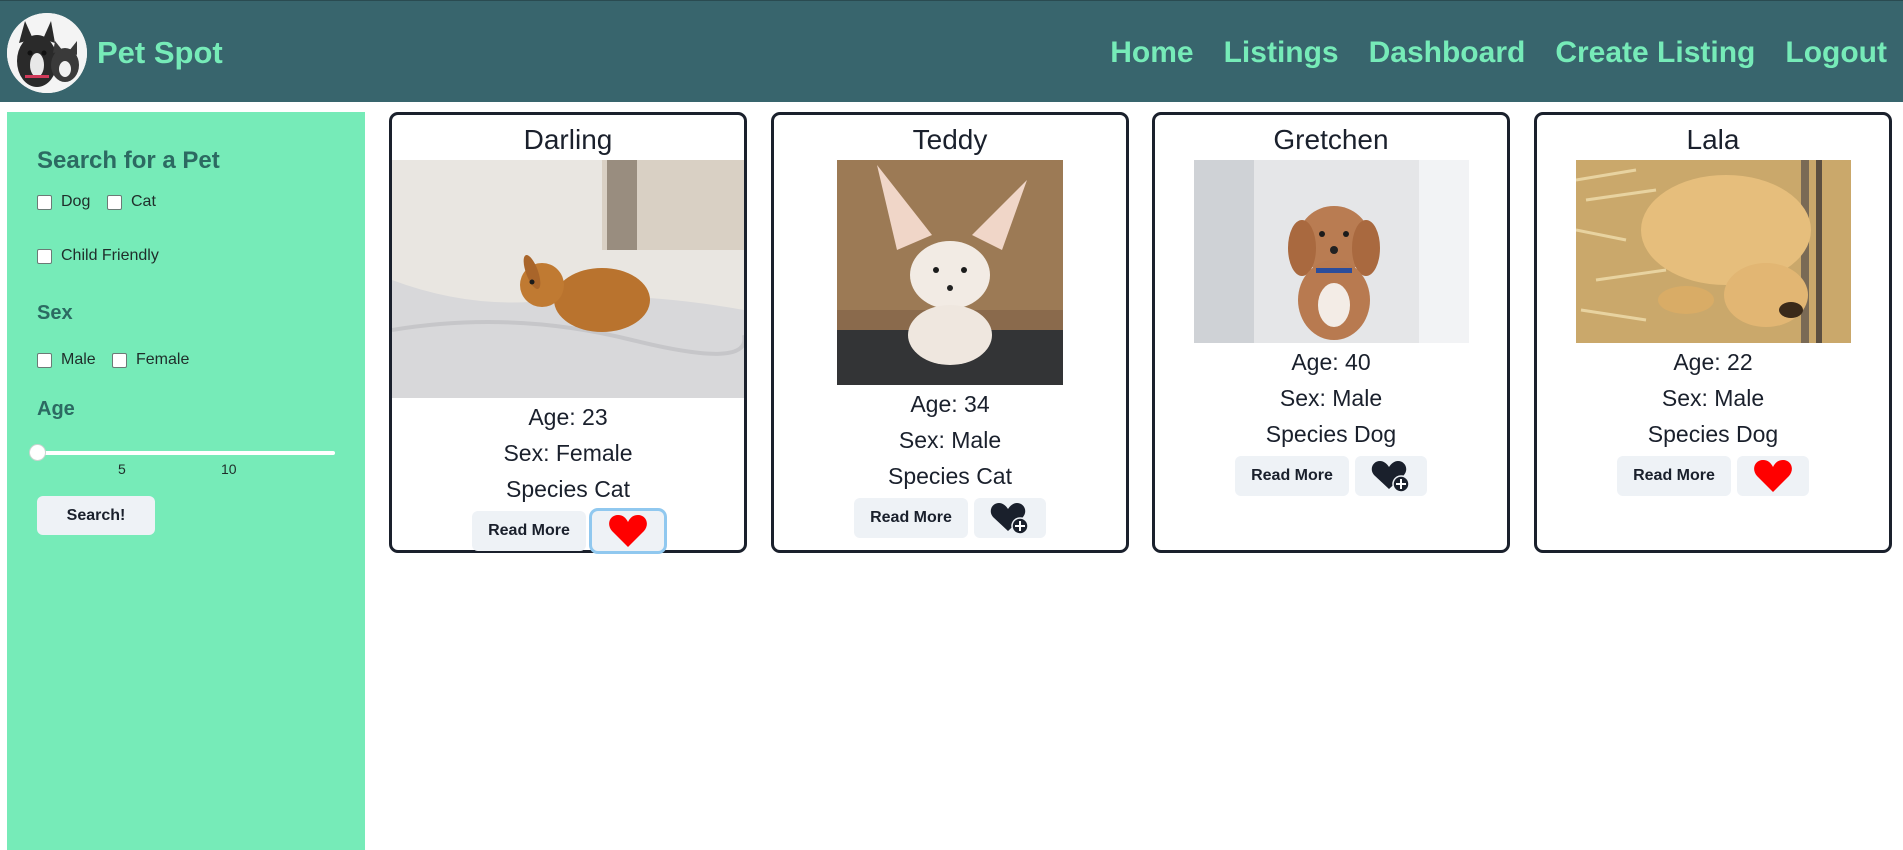 Image resolution: width=1903 pixels, height=850 pixels. Describe the element at coordinates (37, 452) in the screenshot. I see `age-slider-thumb` at that location.